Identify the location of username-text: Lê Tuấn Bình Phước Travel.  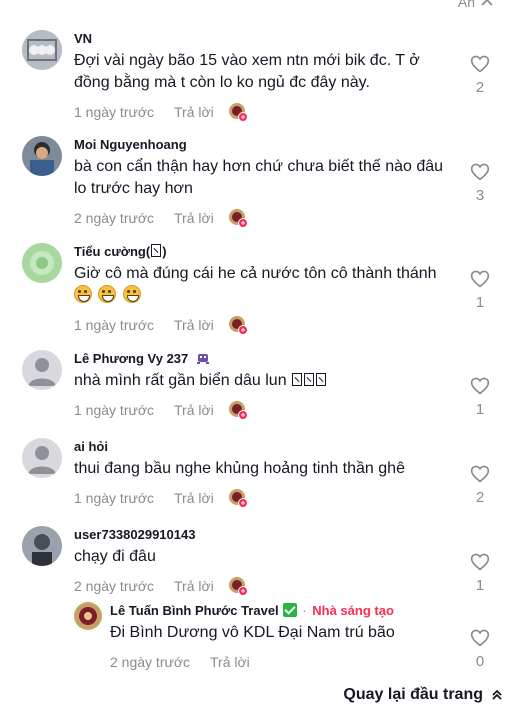
(194, 610).